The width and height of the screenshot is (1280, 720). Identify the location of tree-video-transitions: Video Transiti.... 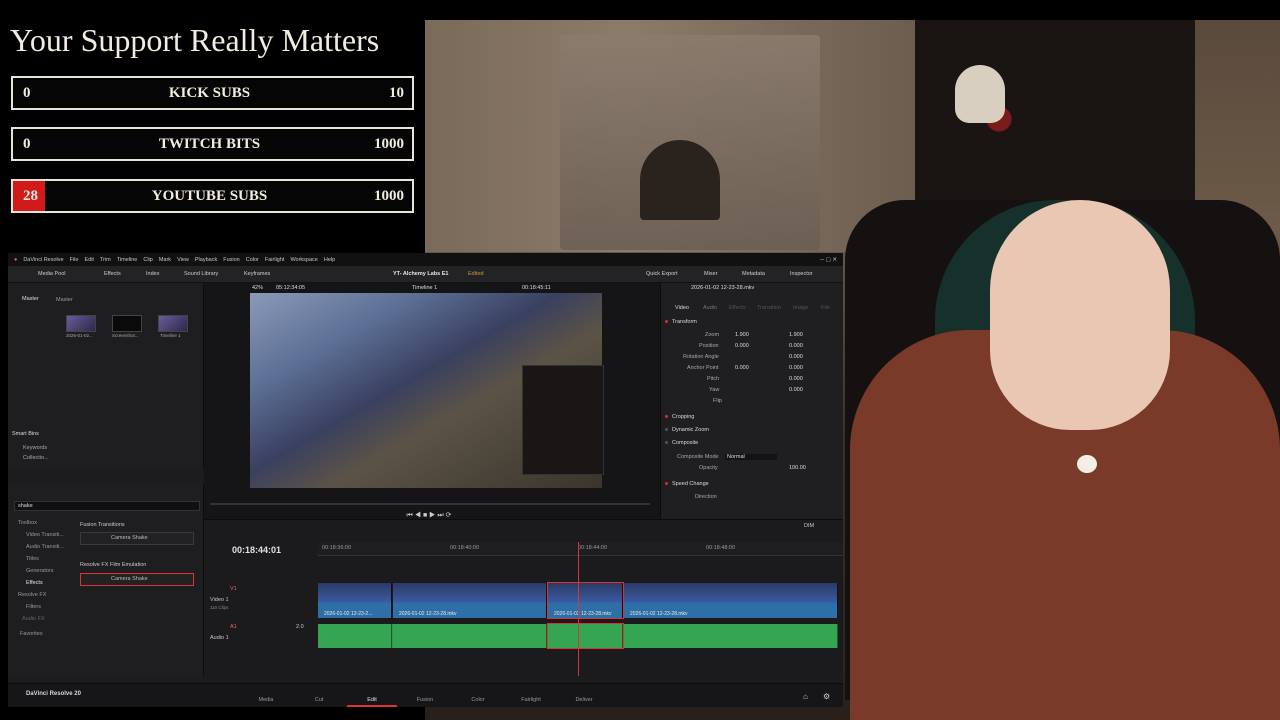
(45, 535).